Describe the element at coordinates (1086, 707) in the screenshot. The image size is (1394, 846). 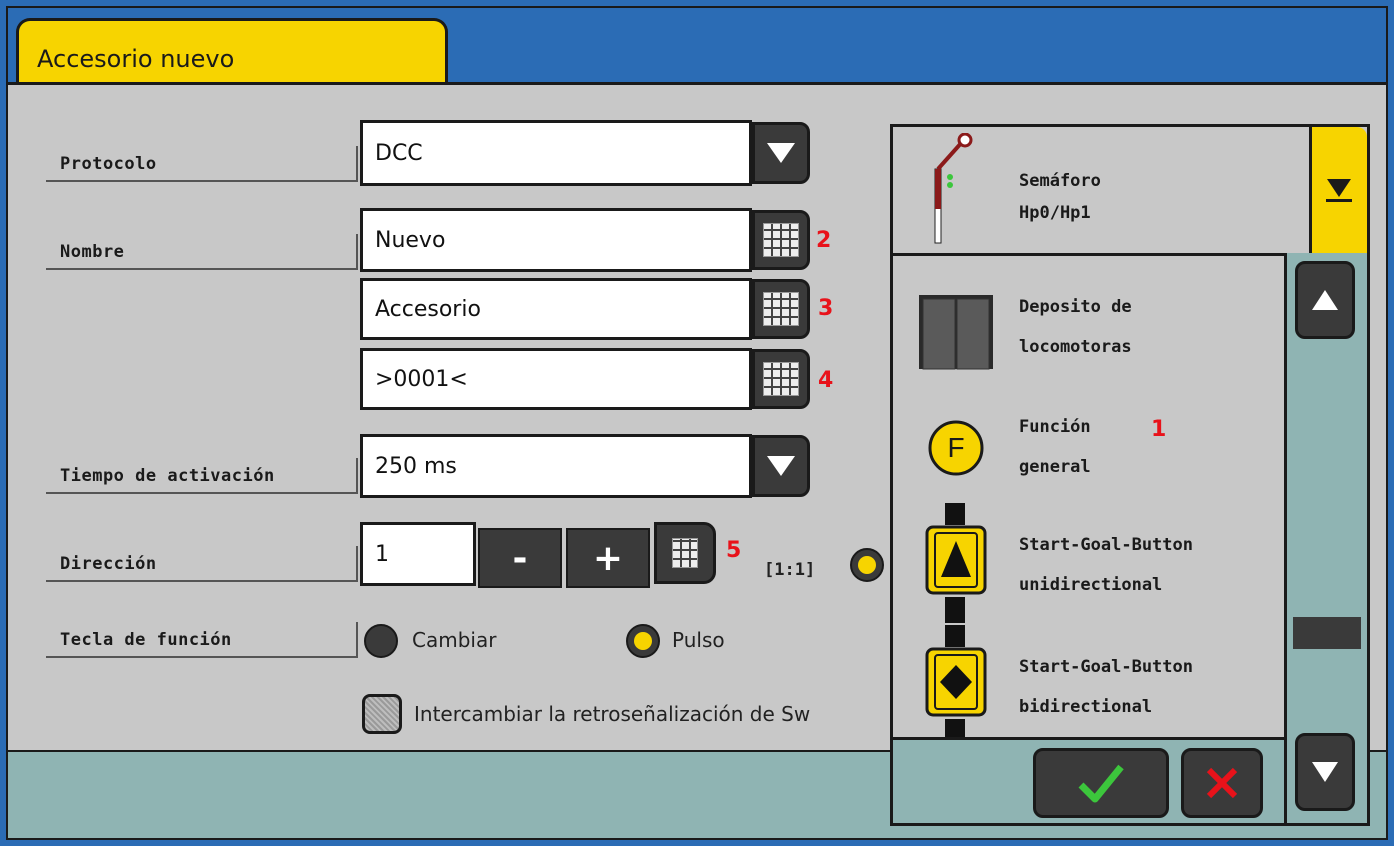
I see `list-item-line2: bidirectional` at that location.